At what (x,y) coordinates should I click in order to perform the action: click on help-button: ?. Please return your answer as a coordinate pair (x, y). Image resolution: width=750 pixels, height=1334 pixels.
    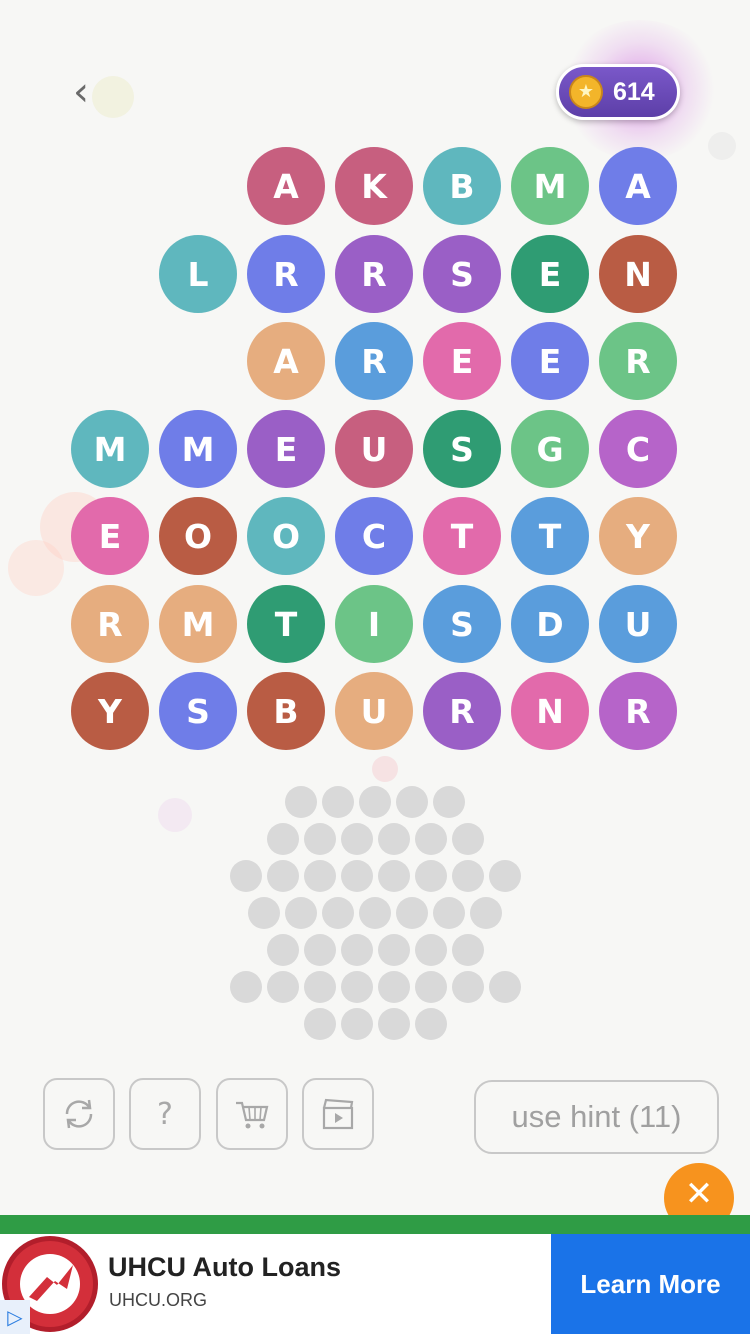
    Looking at the image, I should click on (165, 1114).